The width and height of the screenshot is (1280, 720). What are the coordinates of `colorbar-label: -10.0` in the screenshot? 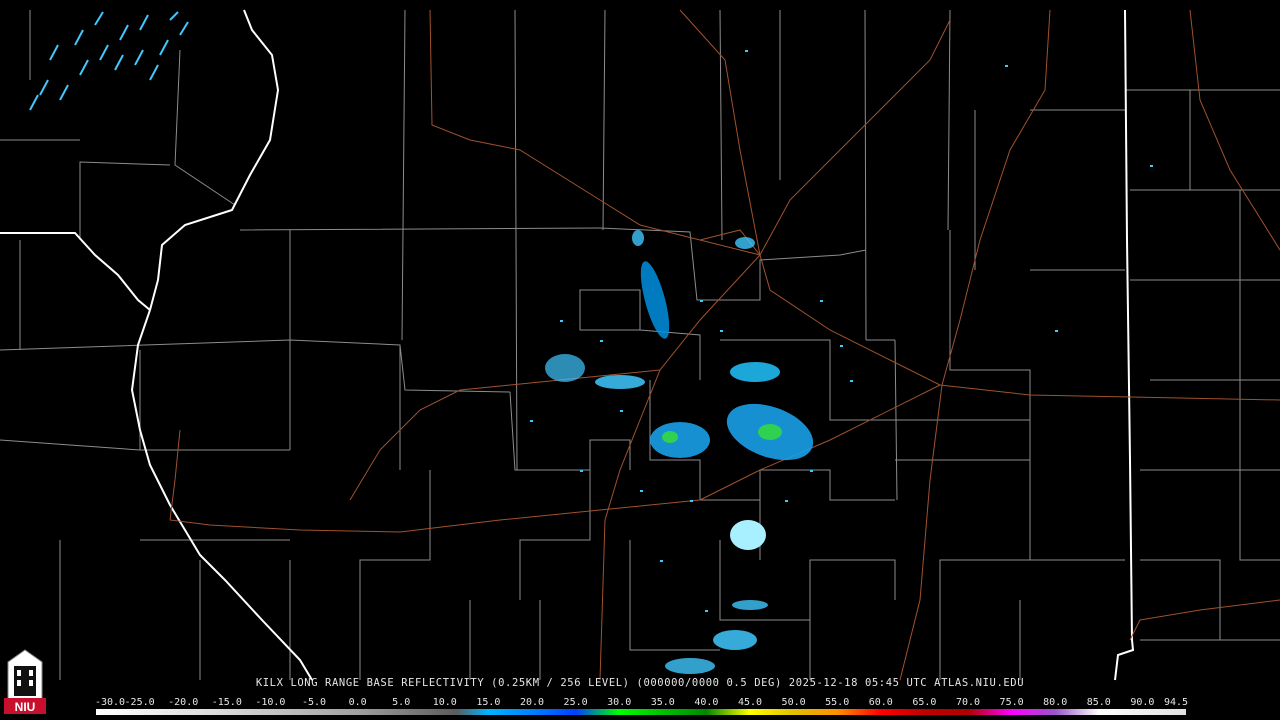 It's located at (270, 702).